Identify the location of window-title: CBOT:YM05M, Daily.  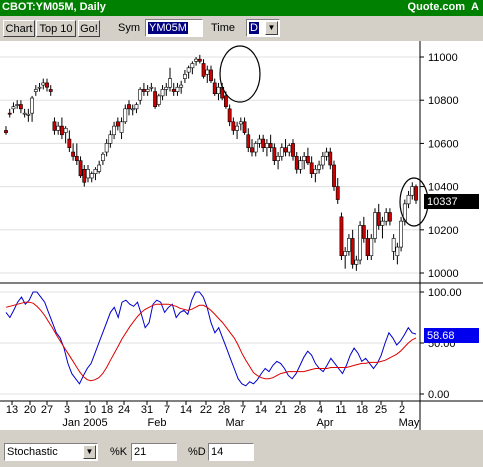
(54, 7).